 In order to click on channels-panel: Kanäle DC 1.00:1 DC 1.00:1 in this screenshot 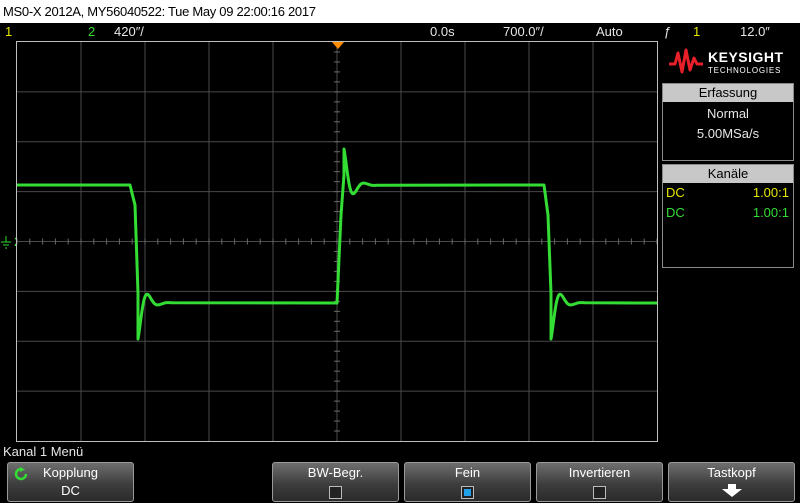, I will do `click(728, 216)`.